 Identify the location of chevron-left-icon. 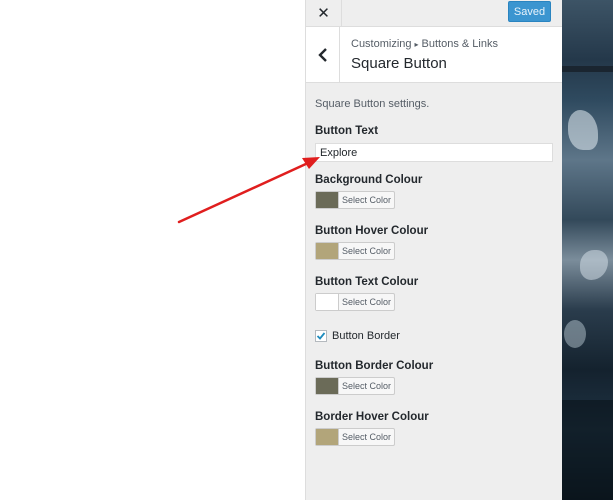
(322, 54).